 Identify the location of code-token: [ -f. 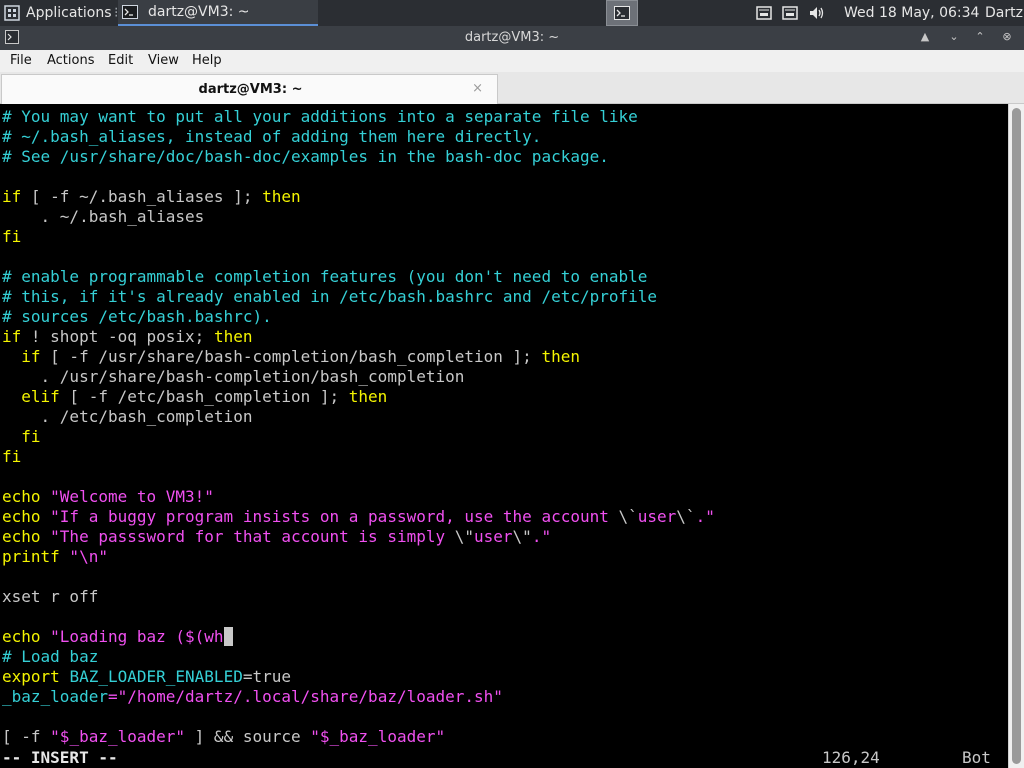
(26, 736).